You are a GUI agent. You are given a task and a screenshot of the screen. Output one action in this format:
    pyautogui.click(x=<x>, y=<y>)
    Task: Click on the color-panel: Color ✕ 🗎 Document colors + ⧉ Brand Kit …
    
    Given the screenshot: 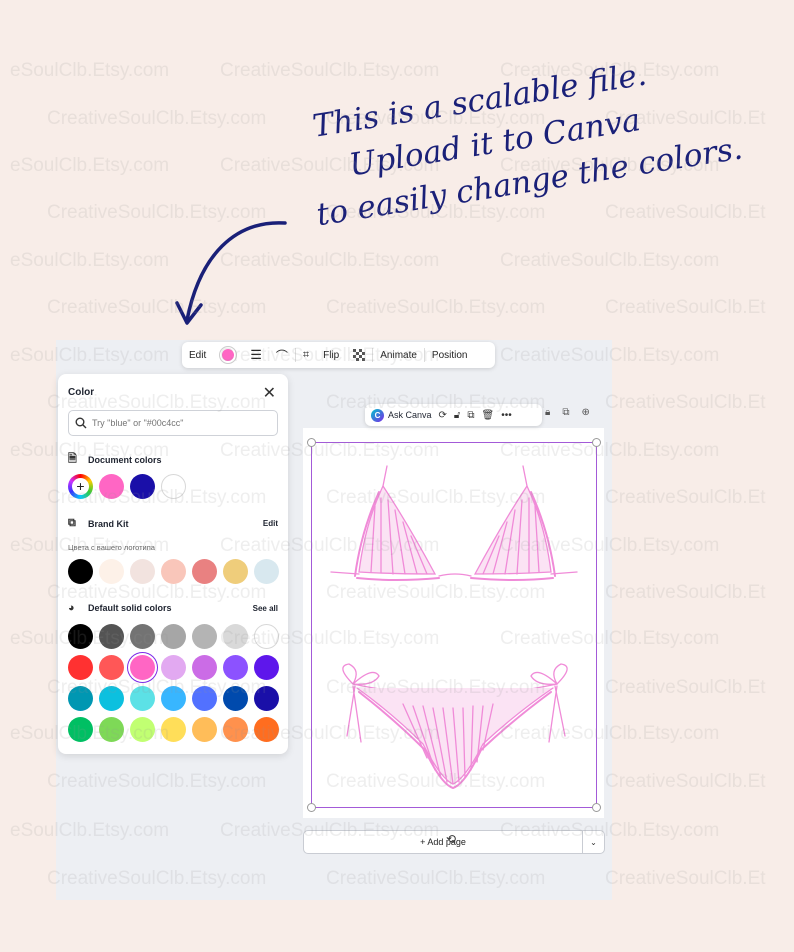 What is the action you would take?
    pyautogui.click(x=173, y=564)
    